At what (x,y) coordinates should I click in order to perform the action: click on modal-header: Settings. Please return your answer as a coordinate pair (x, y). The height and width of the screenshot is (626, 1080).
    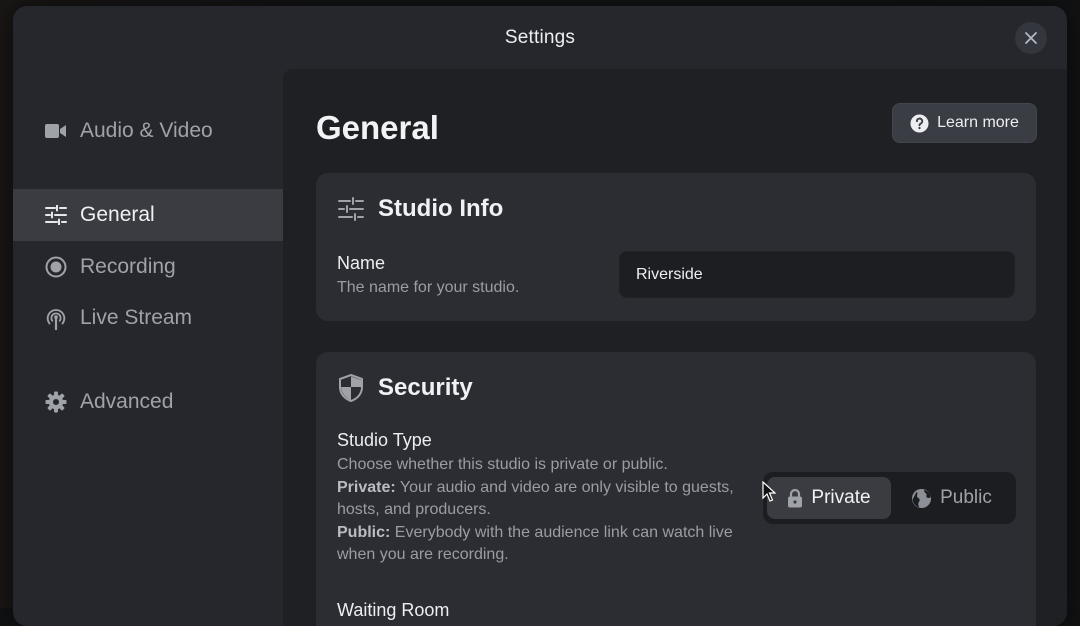
    Looking at the image, I should click on (540, 37).